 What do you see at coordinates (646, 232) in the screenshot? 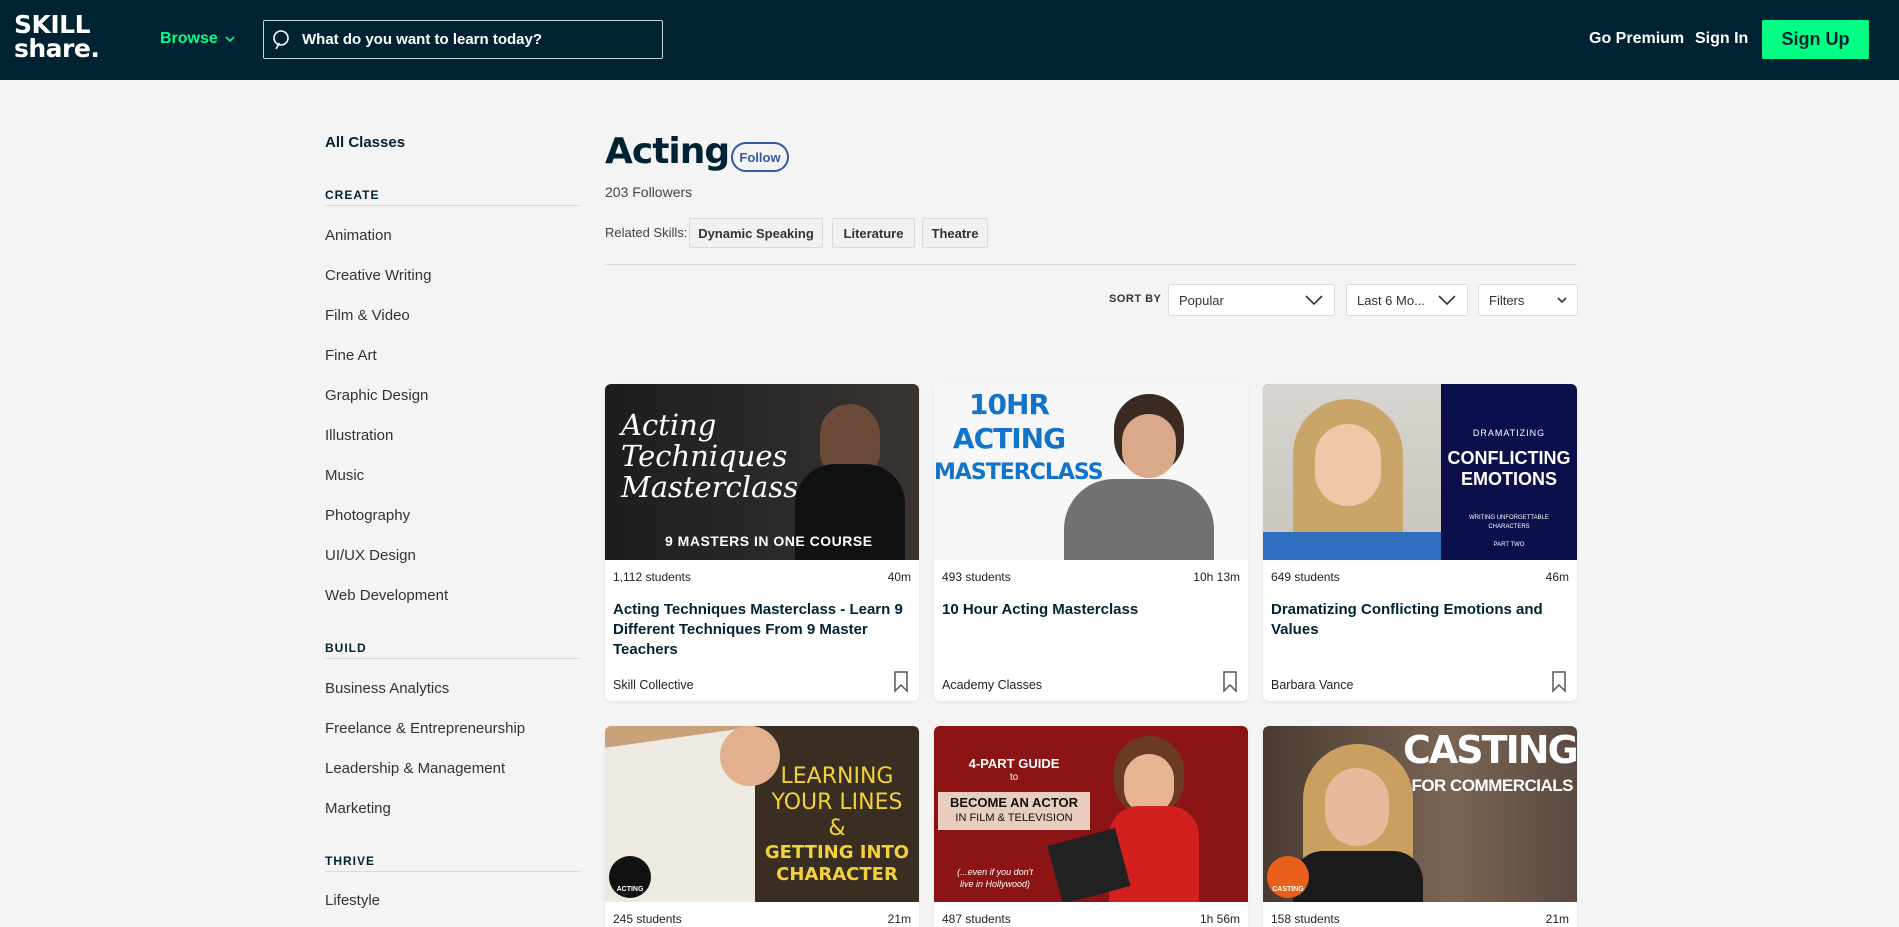
I see `related-skills-label: Related Skills:` at bounding box center [646, 232].